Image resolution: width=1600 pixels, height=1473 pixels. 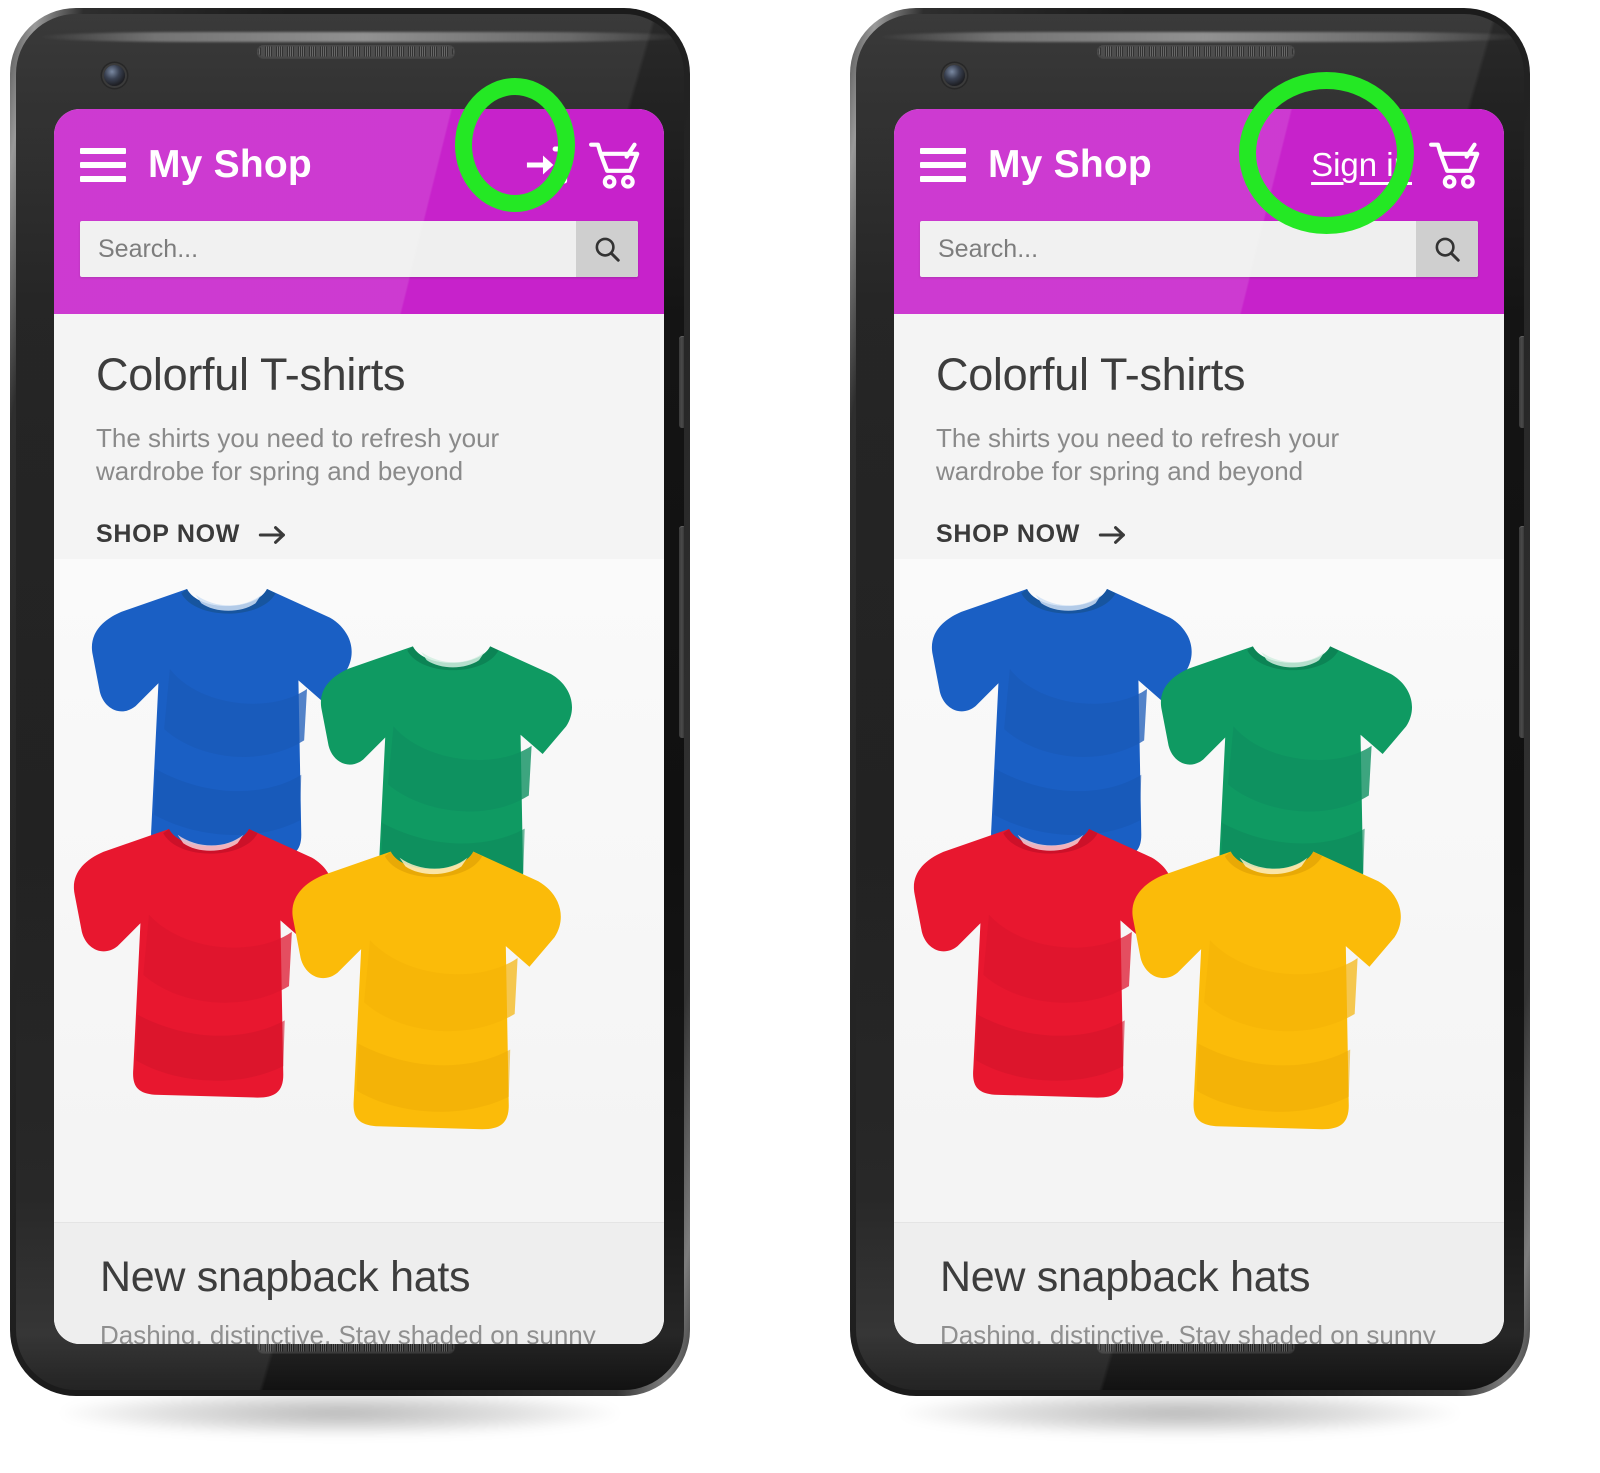 I want to click on sign-in-label: Sign in, so click(x=1361, y=164).